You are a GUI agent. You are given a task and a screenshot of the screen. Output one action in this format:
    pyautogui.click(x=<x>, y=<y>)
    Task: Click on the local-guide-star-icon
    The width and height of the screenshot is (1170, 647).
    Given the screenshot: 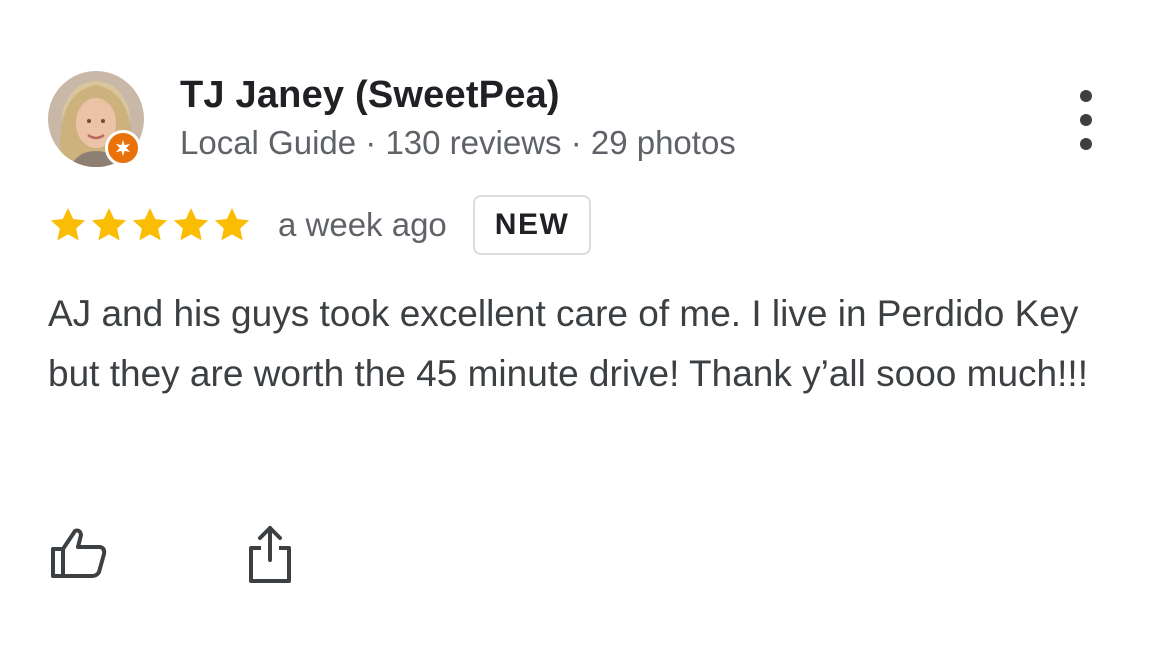 What is the action you would take?
    pyautogui.click(x=123, y=148)
    